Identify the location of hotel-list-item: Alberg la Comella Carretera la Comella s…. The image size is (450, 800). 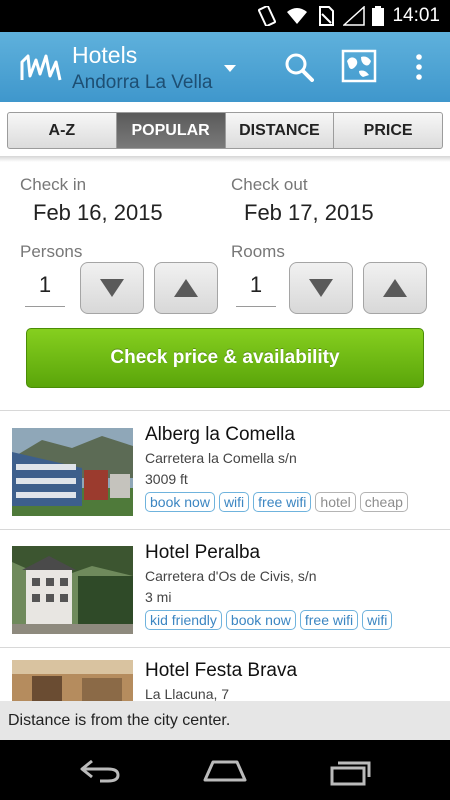
(225, 471).